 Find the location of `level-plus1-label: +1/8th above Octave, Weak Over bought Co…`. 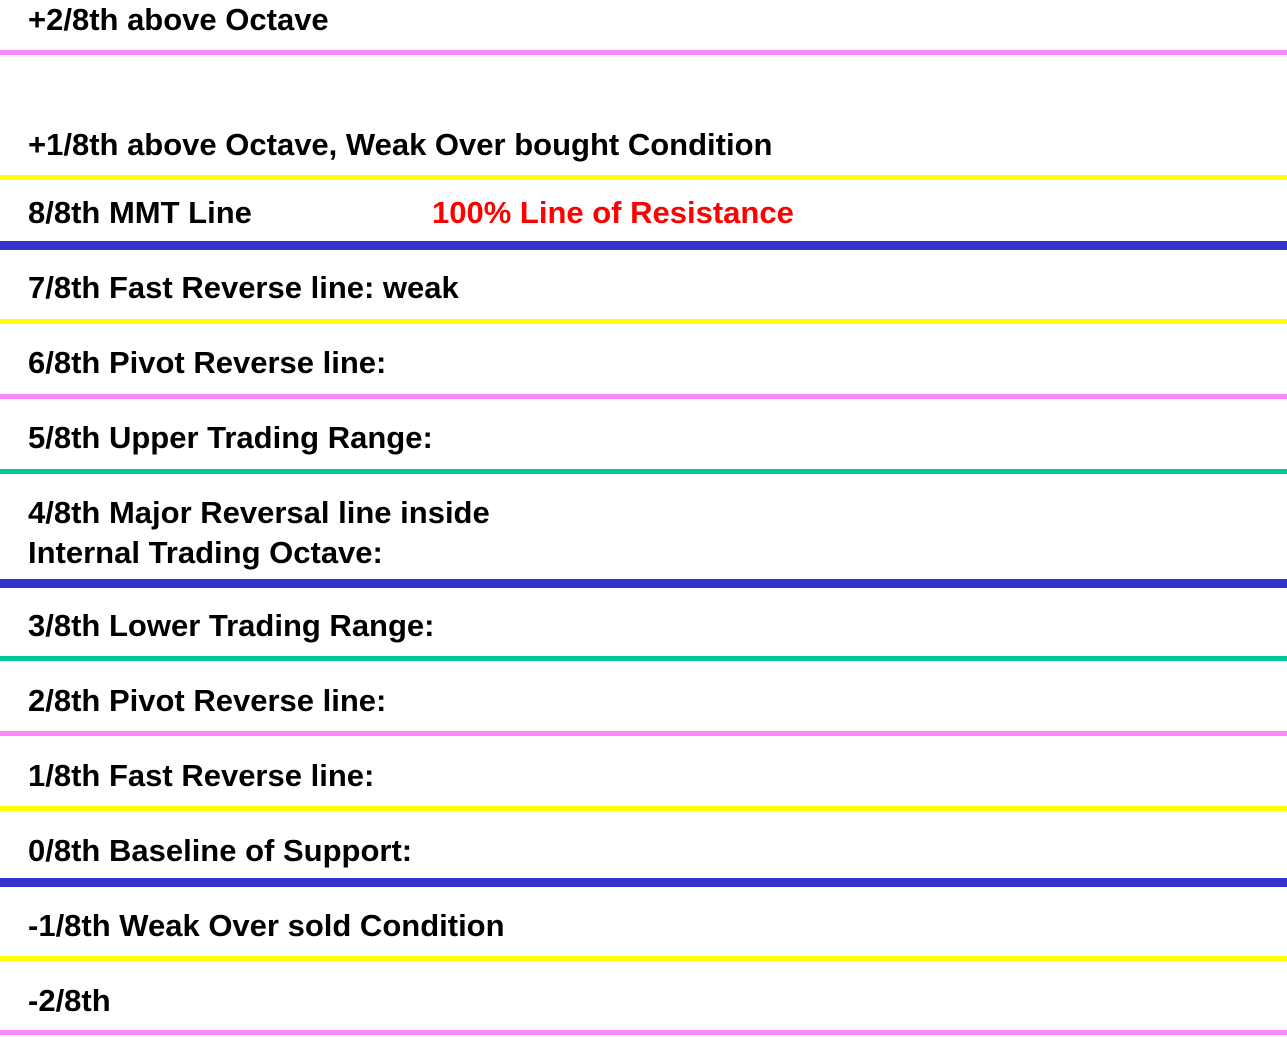

level-plus1-label: +1/8th above Octave, Weak Over bought Co… is located at coordinates (400, 144).